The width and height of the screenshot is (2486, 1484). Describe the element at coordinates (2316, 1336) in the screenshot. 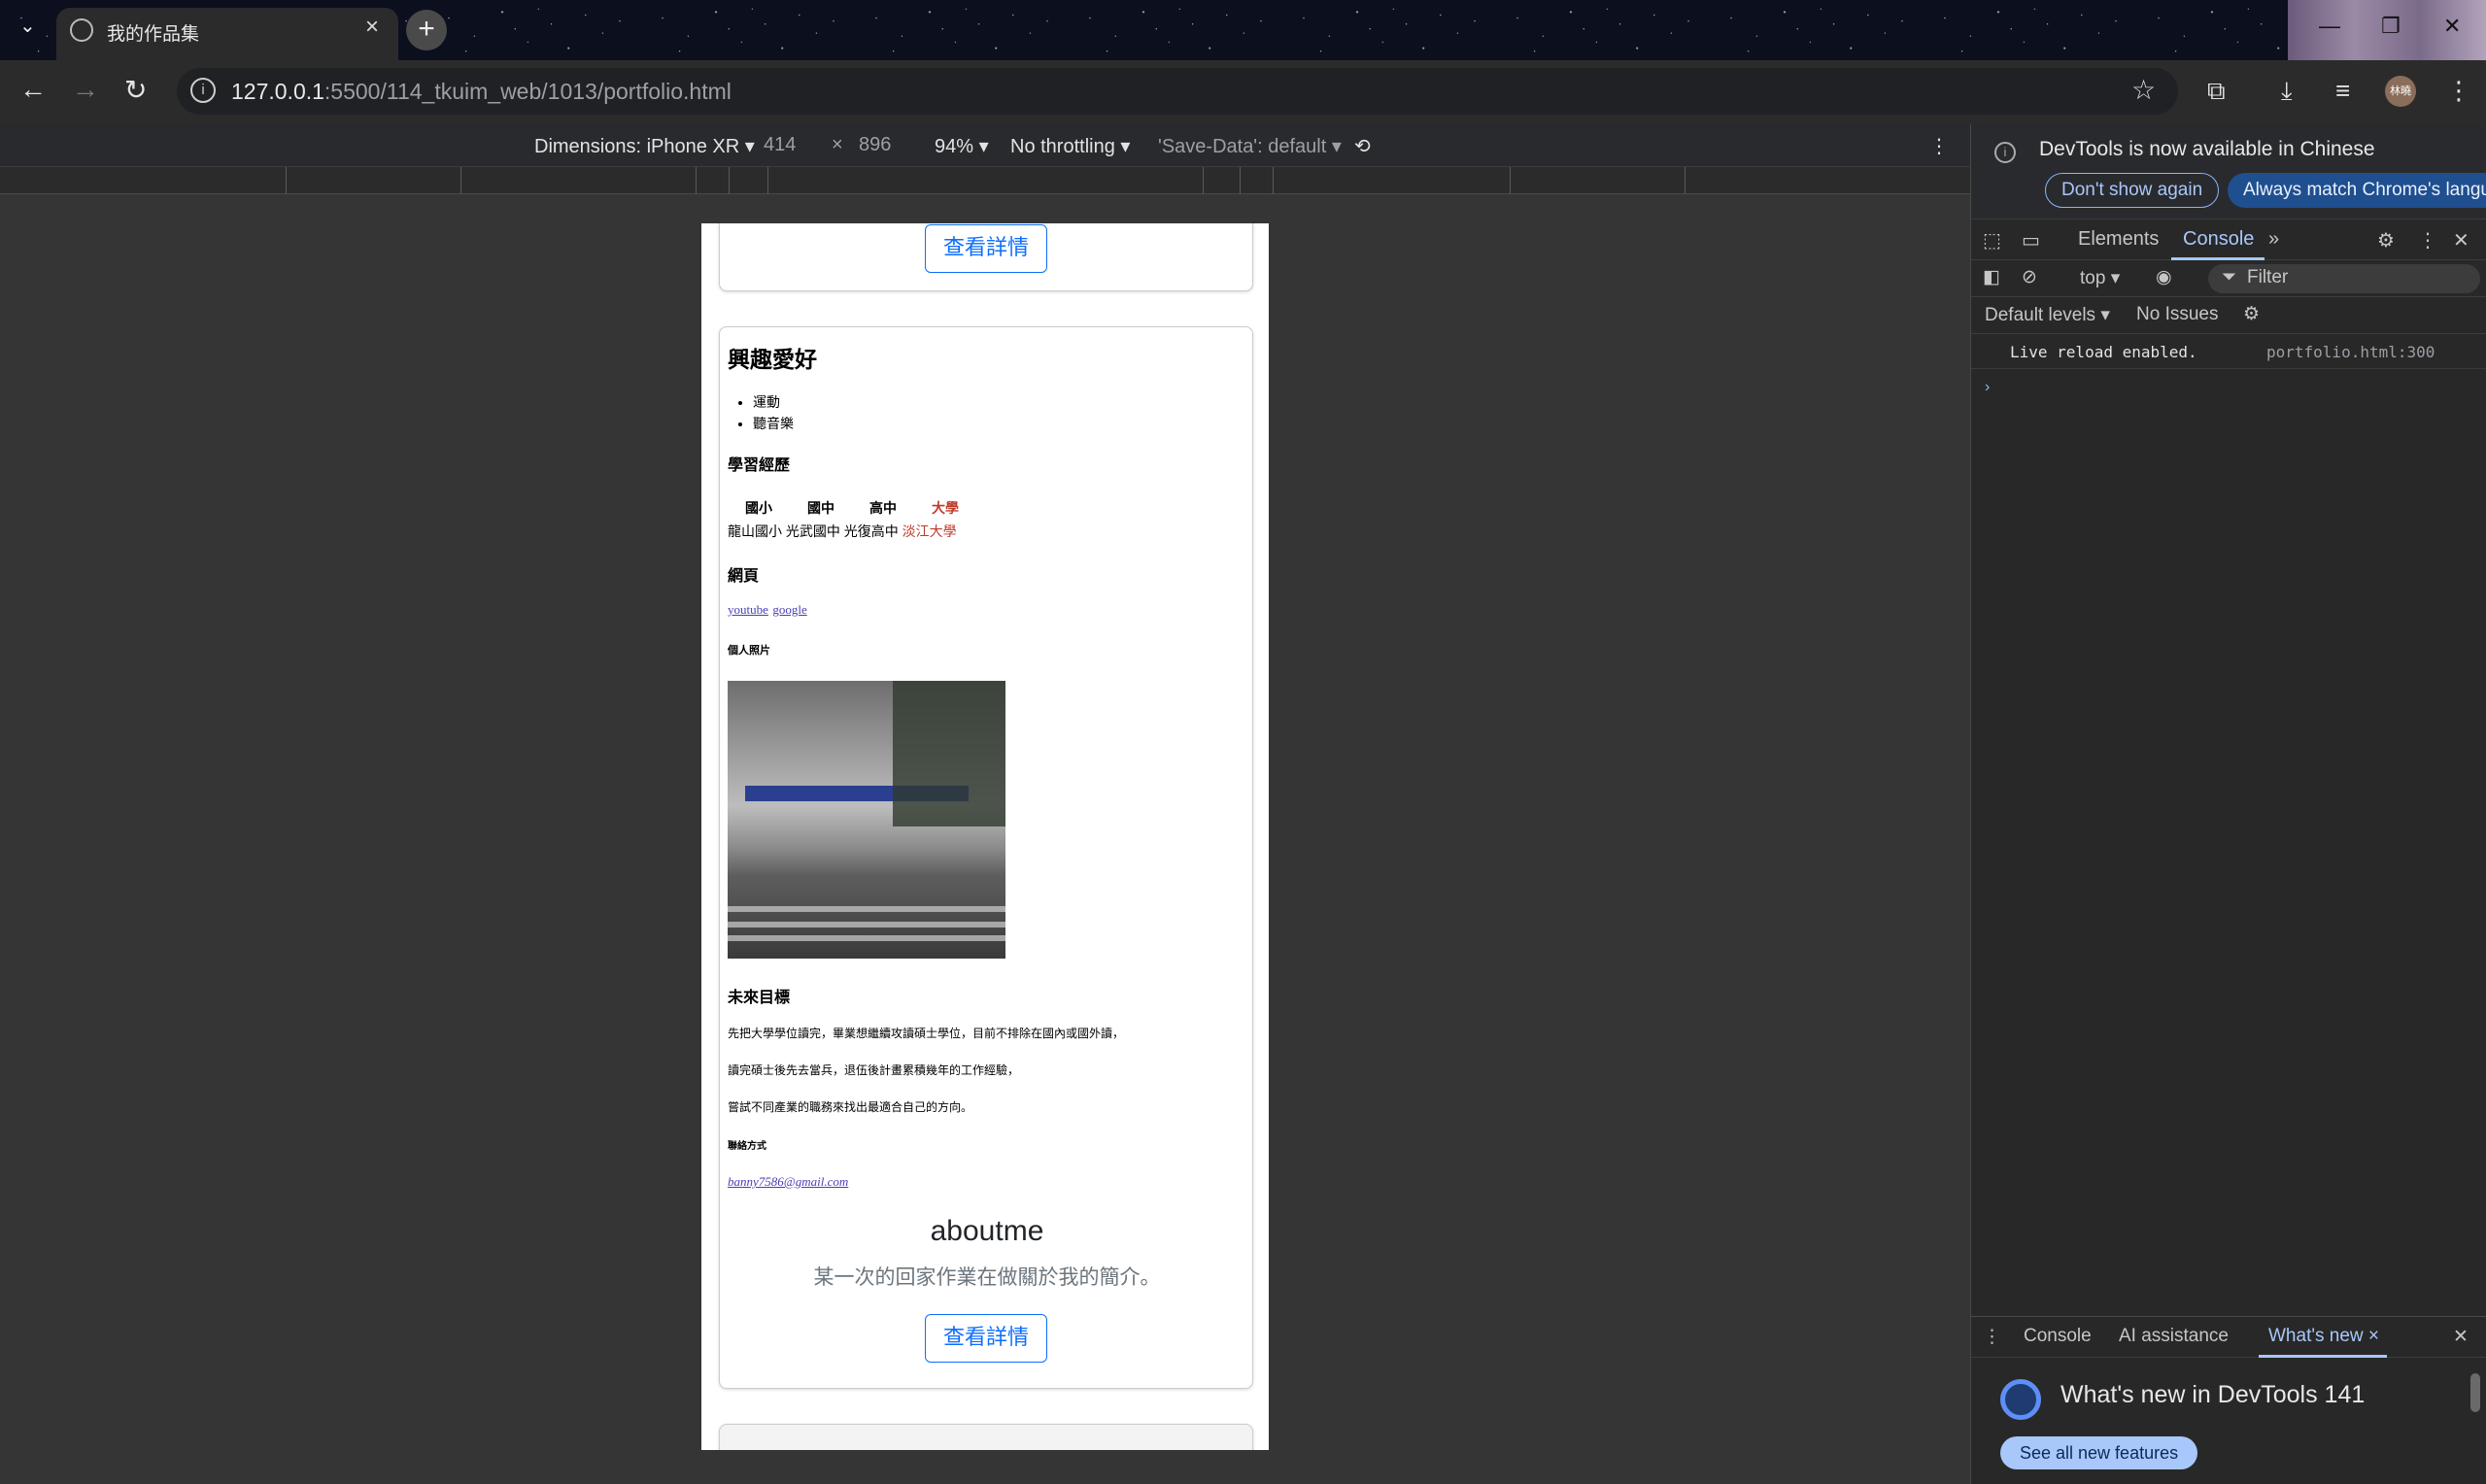

I see `whats-new-tab-label: What's new` at that location.